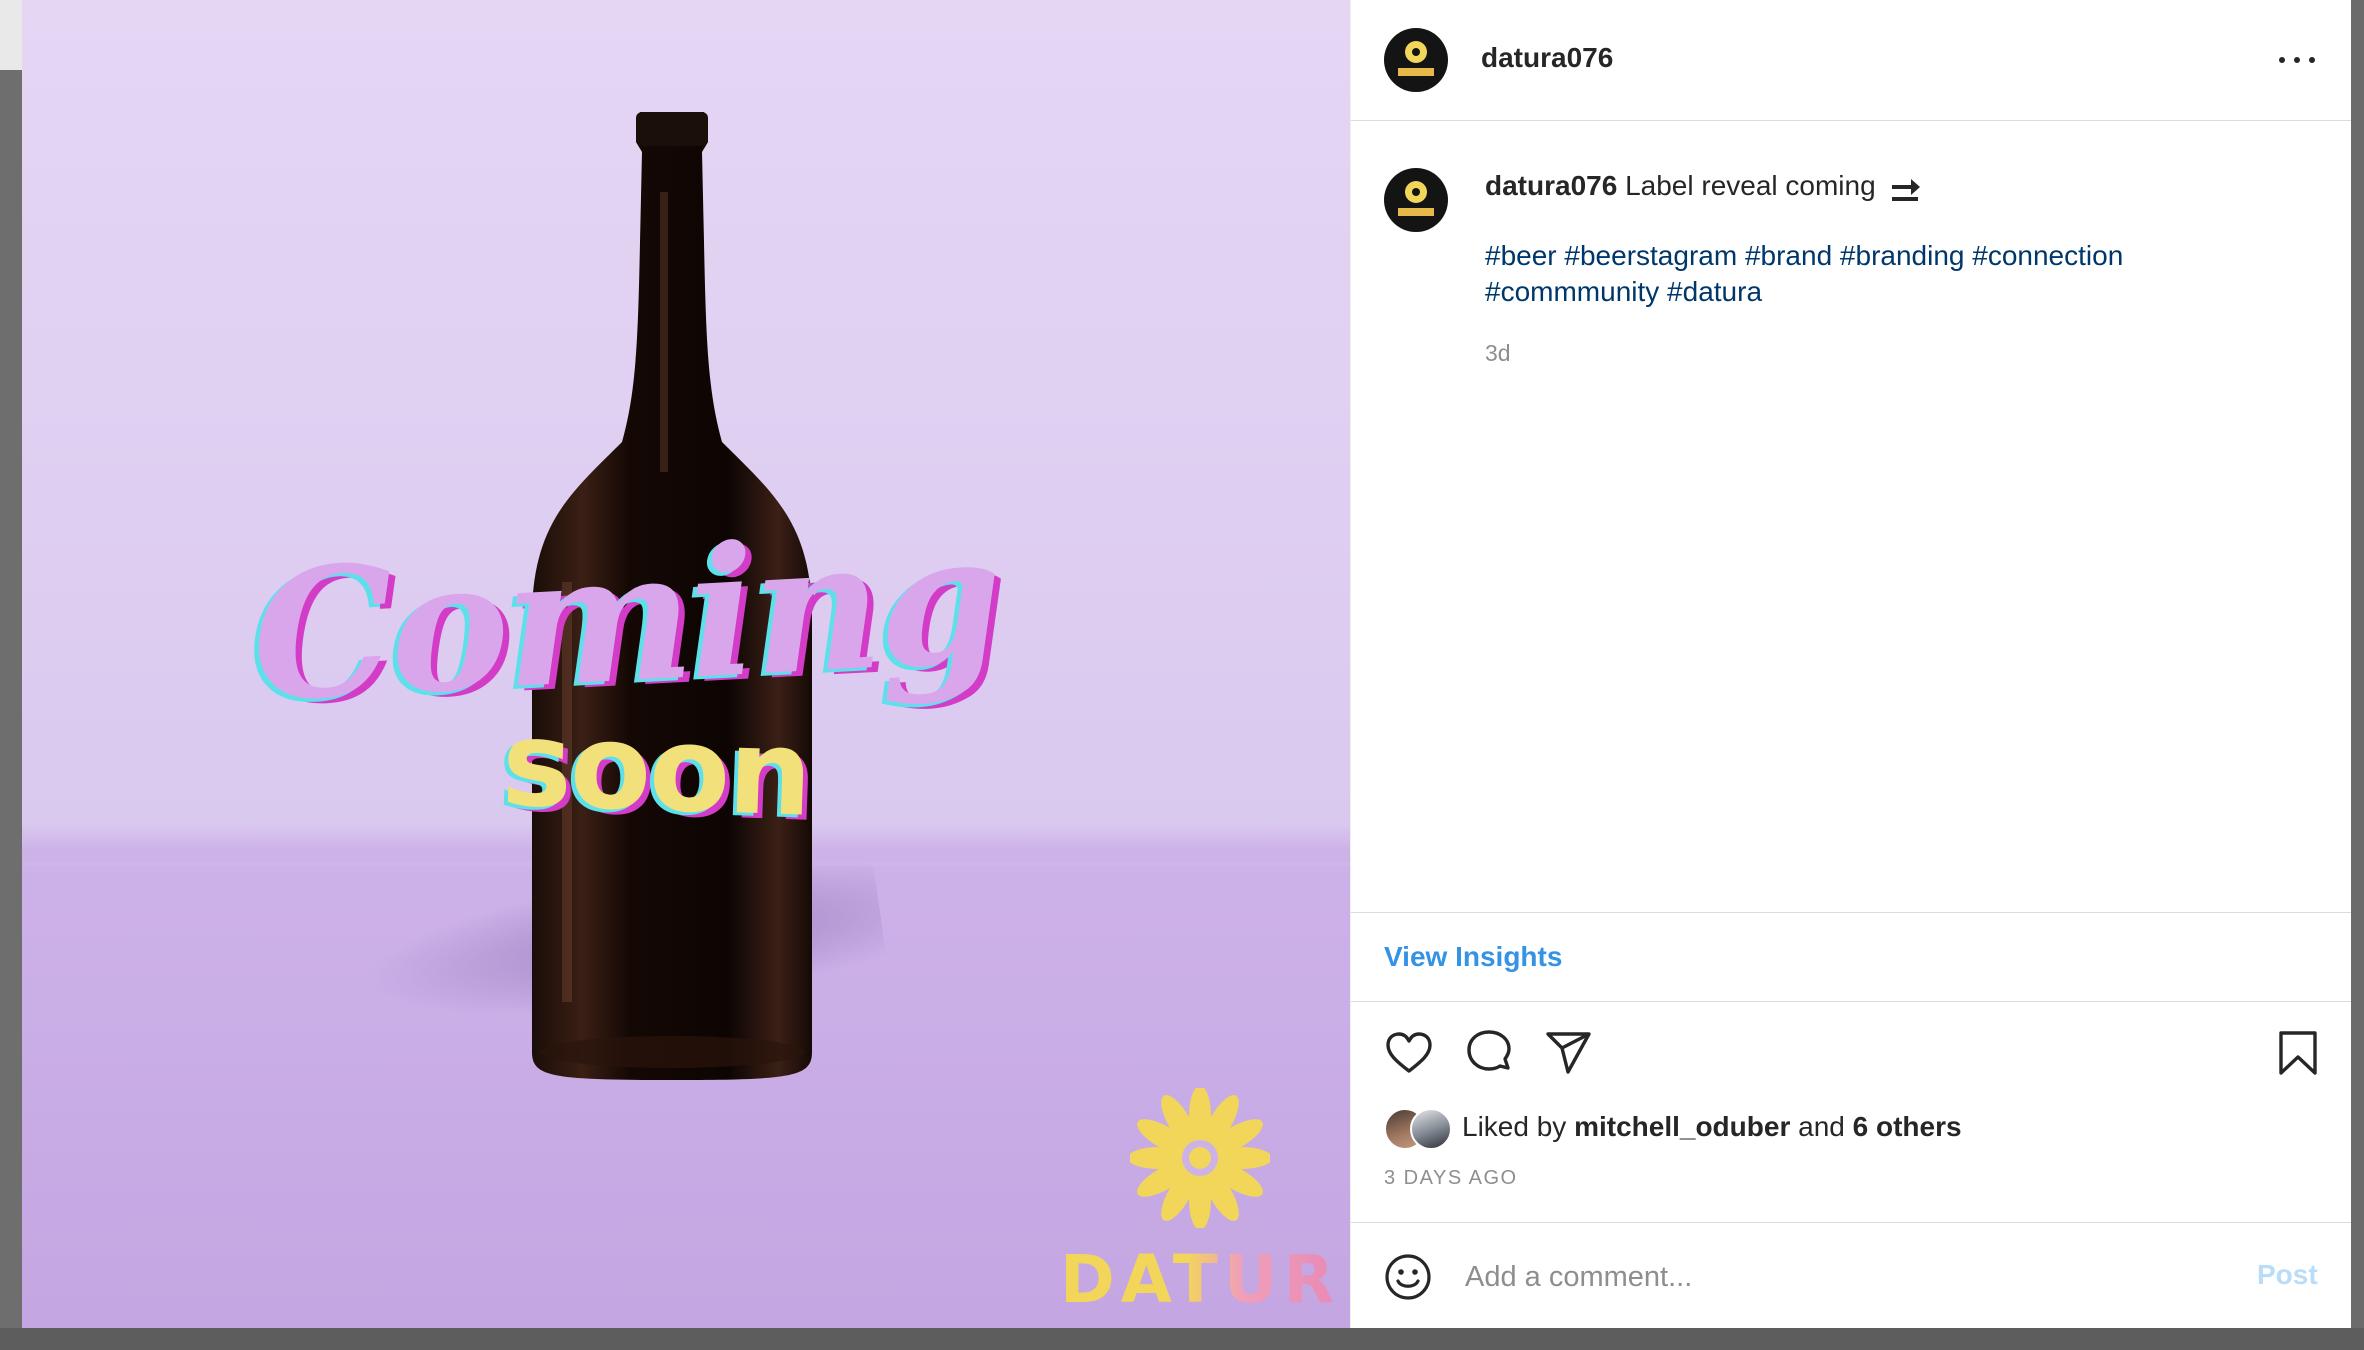 The image size is (2364, 1350). I want to click on post-timestamp: 3 DAYS AGO, so click(1451, 1178).